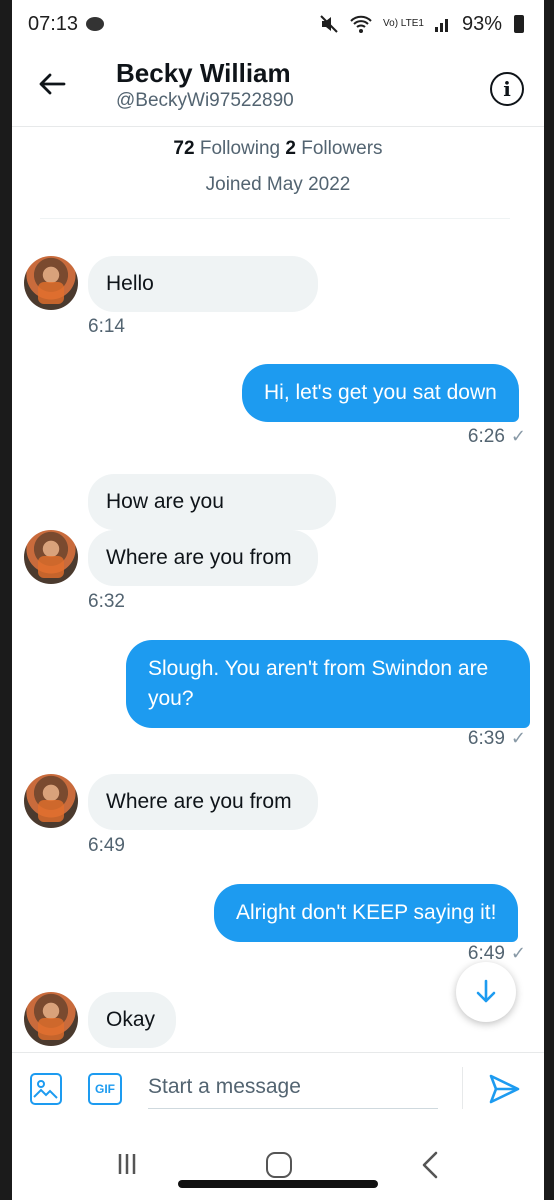 The height and width of the screenshot is (1200, 554). Describe the element at coordinates (278, 126) in the screenshot. I see `header-divider` at that location.